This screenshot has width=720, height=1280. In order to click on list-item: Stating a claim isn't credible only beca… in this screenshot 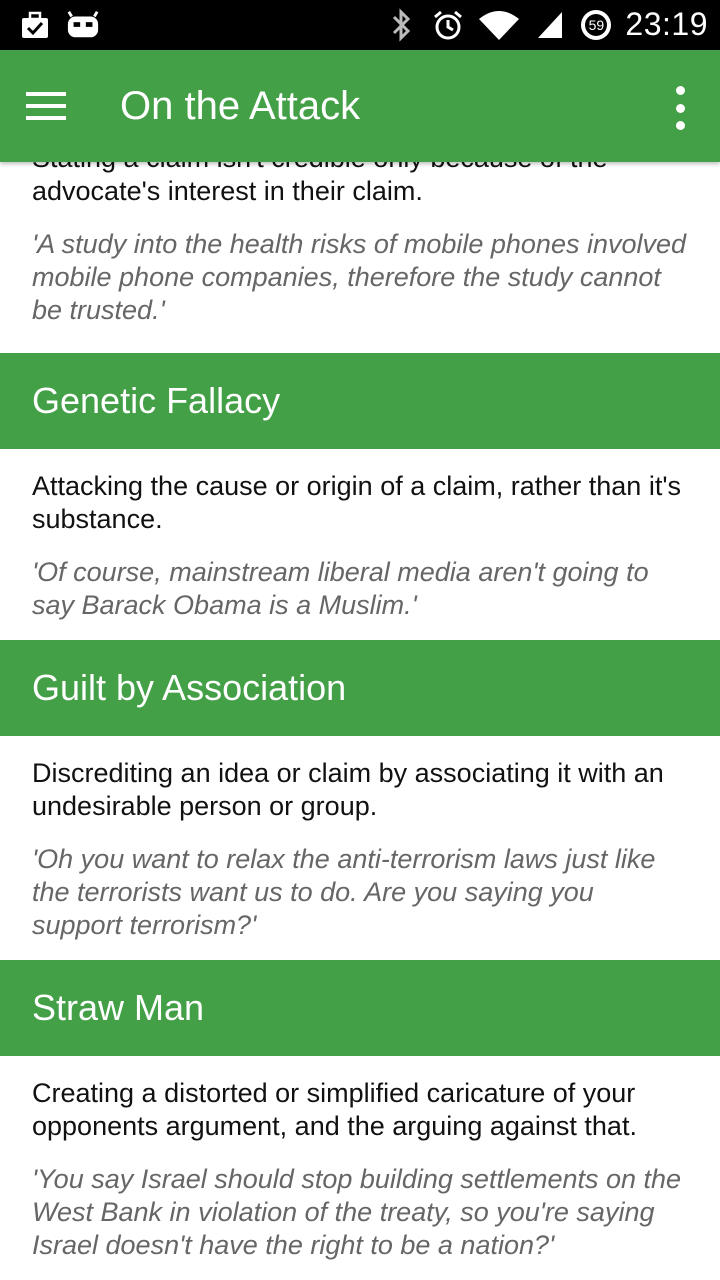, I will do `click(360, 244)`.